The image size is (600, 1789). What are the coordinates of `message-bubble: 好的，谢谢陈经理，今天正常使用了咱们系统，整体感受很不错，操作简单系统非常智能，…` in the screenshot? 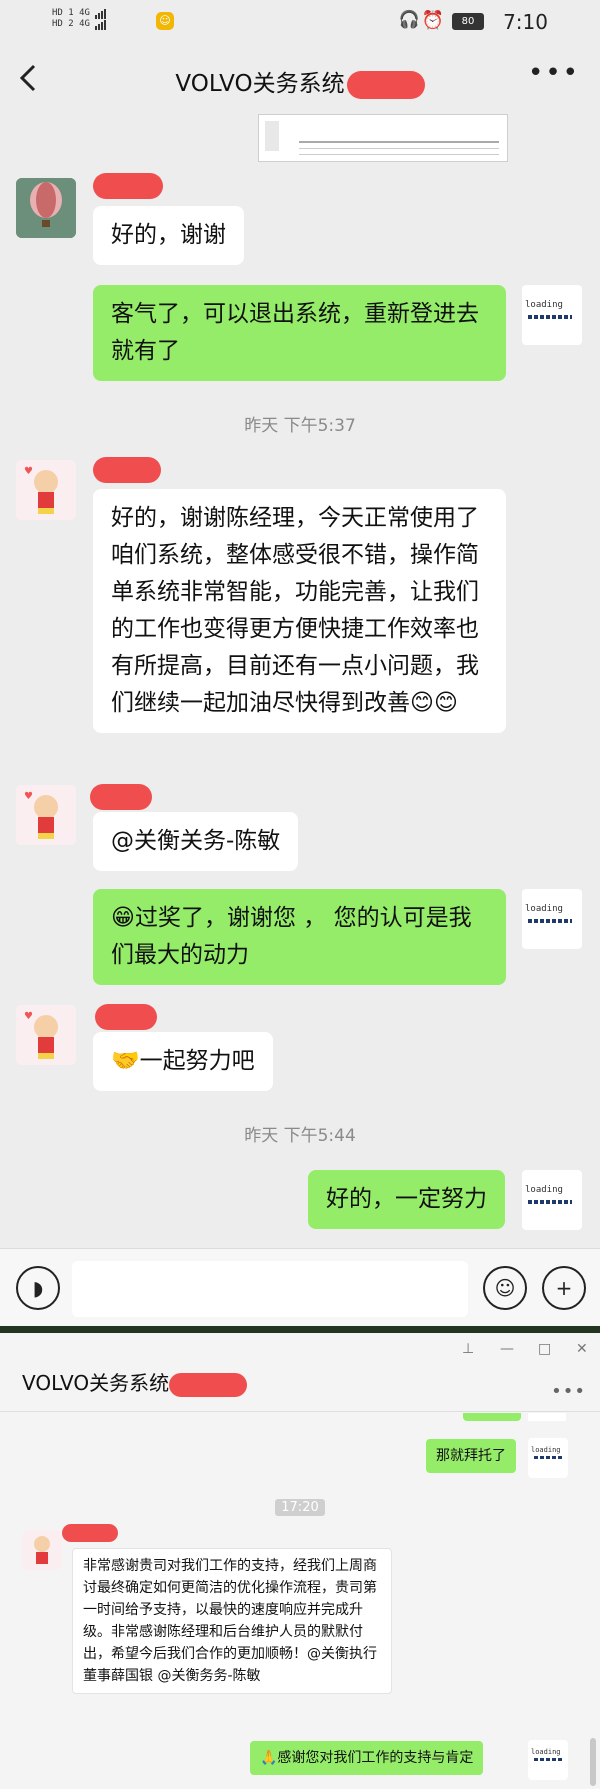 It's located at (299, 611).